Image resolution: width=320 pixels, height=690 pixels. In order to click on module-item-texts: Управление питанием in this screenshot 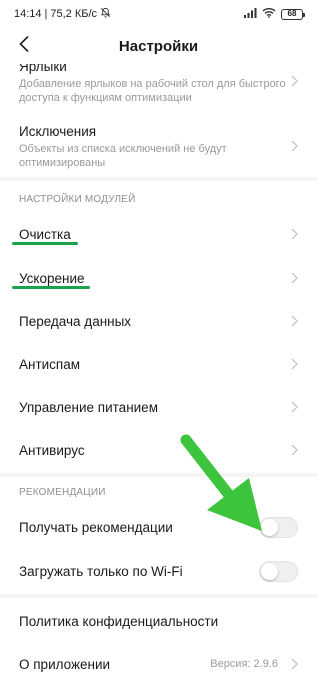, I will do `click(153, 407)`.